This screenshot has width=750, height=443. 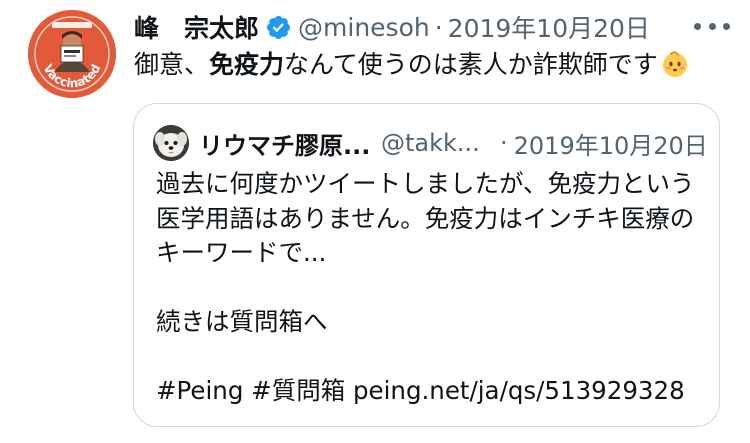 I want to click on quoted-text-link-line: #Peing #質問箱 peing.net/ja/qs/513929328, so click(x=425, y=391).